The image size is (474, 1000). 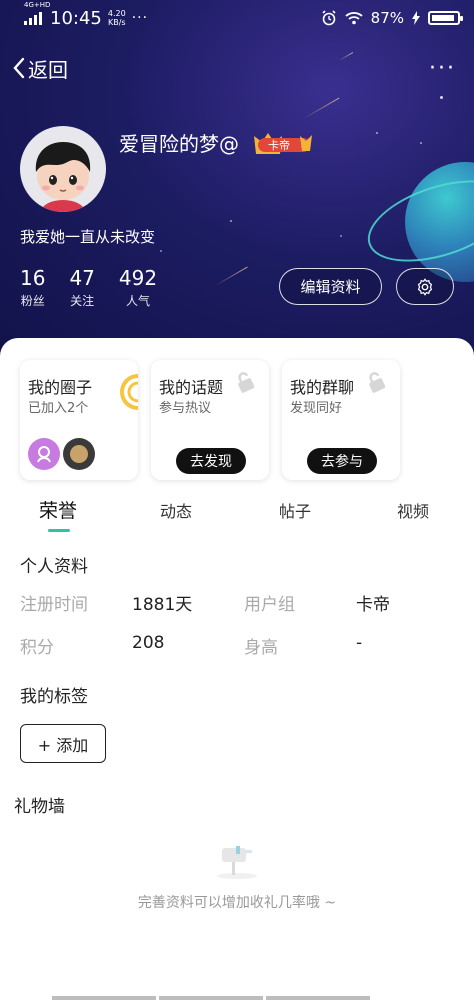 I want to click on gear-icon, so click(x=425, y=286).